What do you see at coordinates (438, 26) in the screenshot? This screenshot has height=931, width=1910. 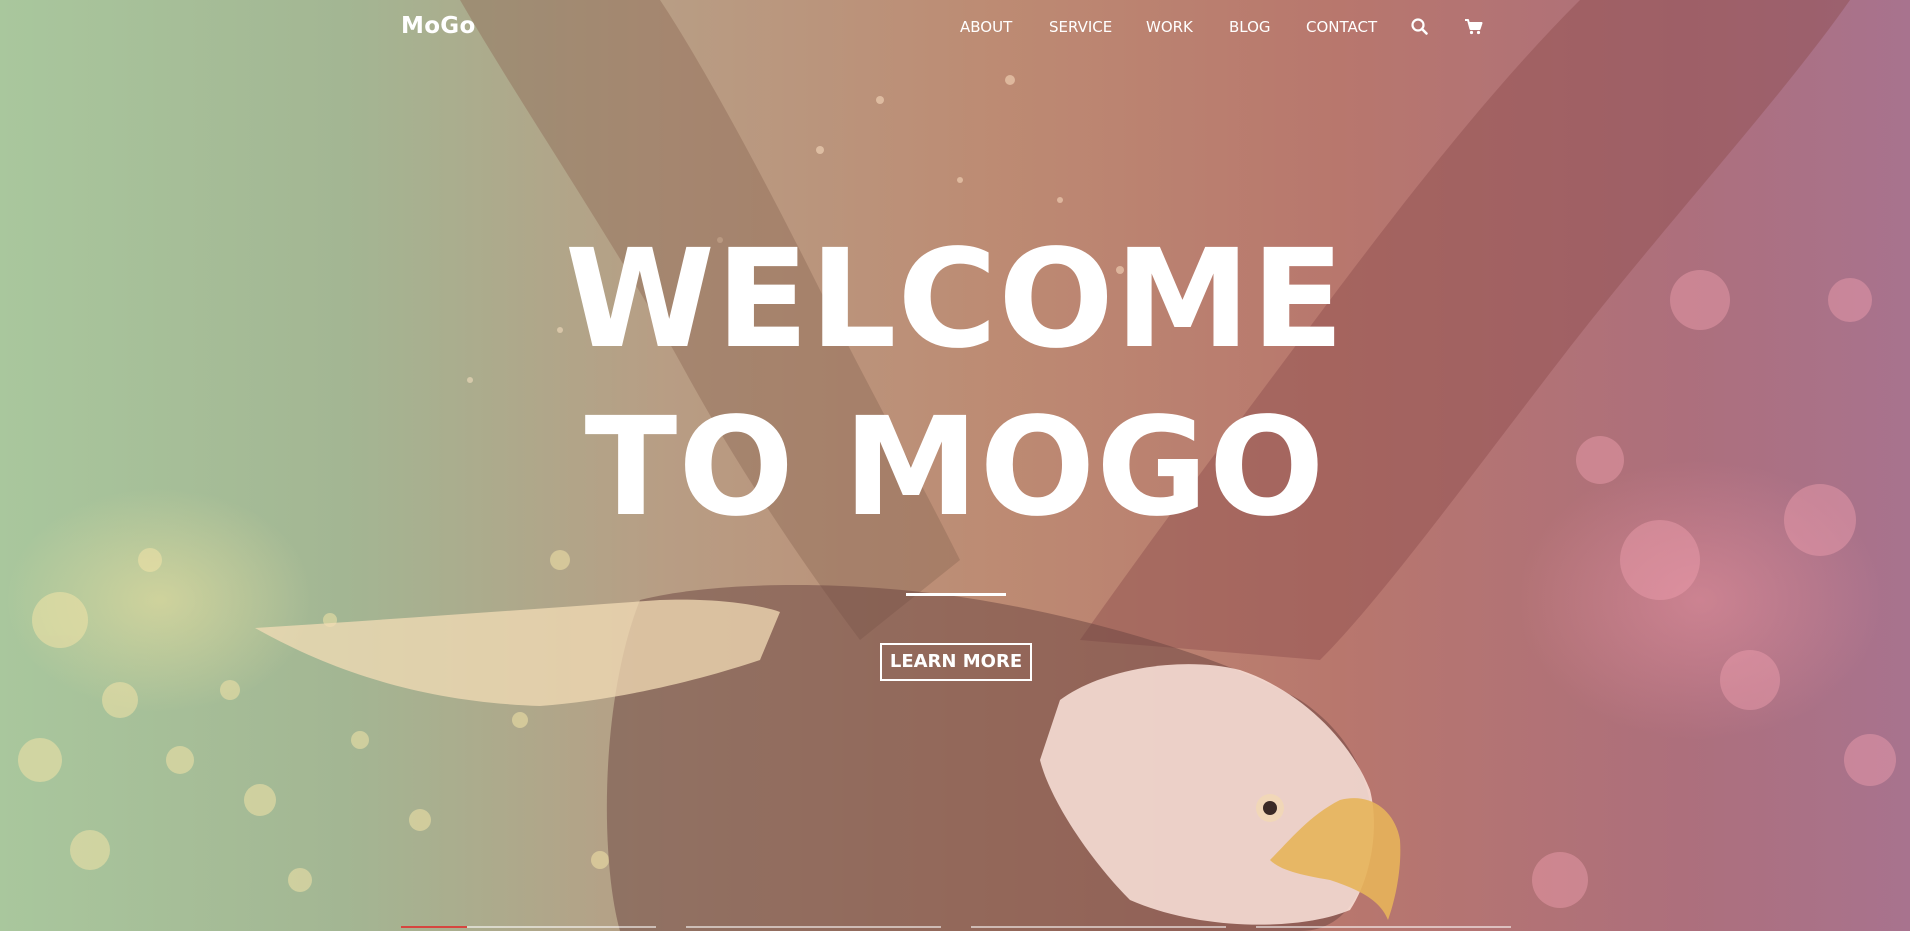 I see `site-logo: MoGo` at bounding box center [438, 26].